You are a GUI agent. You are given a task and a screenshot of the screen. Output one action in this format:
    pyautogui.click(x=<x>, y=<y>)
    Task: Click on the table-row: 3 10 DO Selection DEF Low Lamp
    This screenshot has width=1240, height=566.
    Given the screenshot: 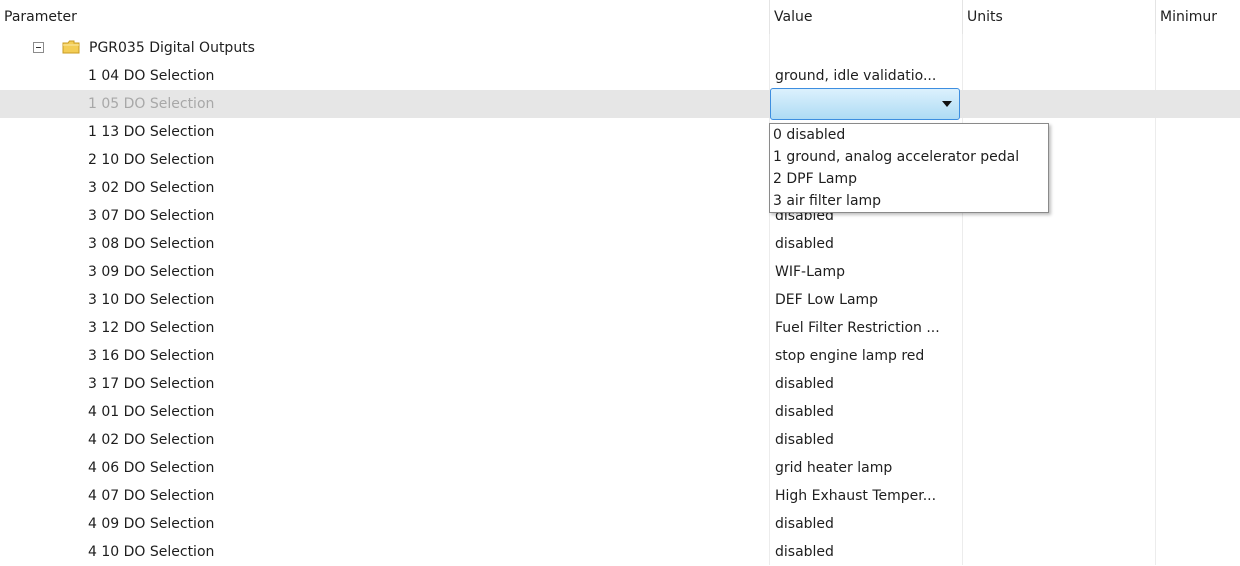 What is the action you would take?
    pyautogui.click(x=620, y=300)
    